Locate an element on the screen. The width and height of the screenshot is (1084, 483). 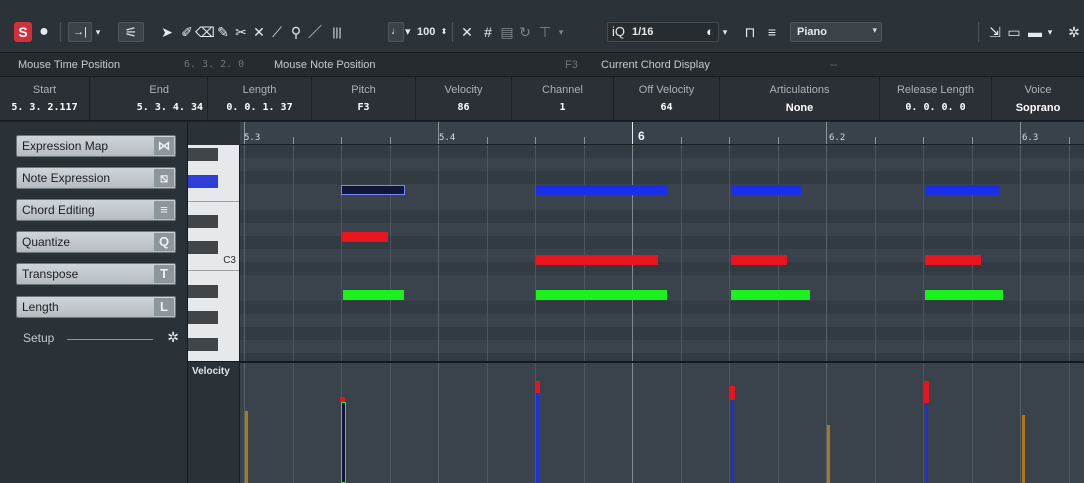
draw-tool-icon: ✐ is located at coordinates (187, 32).